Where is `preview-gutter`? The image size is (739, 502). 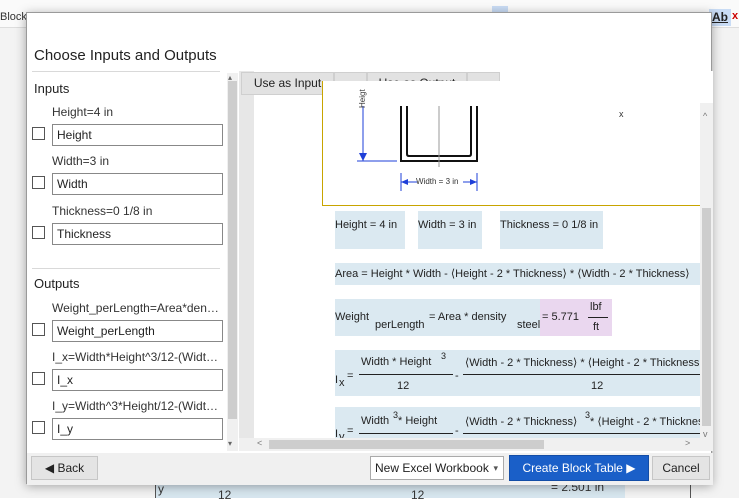 preview-gutter is located at coordinates (246, 261).